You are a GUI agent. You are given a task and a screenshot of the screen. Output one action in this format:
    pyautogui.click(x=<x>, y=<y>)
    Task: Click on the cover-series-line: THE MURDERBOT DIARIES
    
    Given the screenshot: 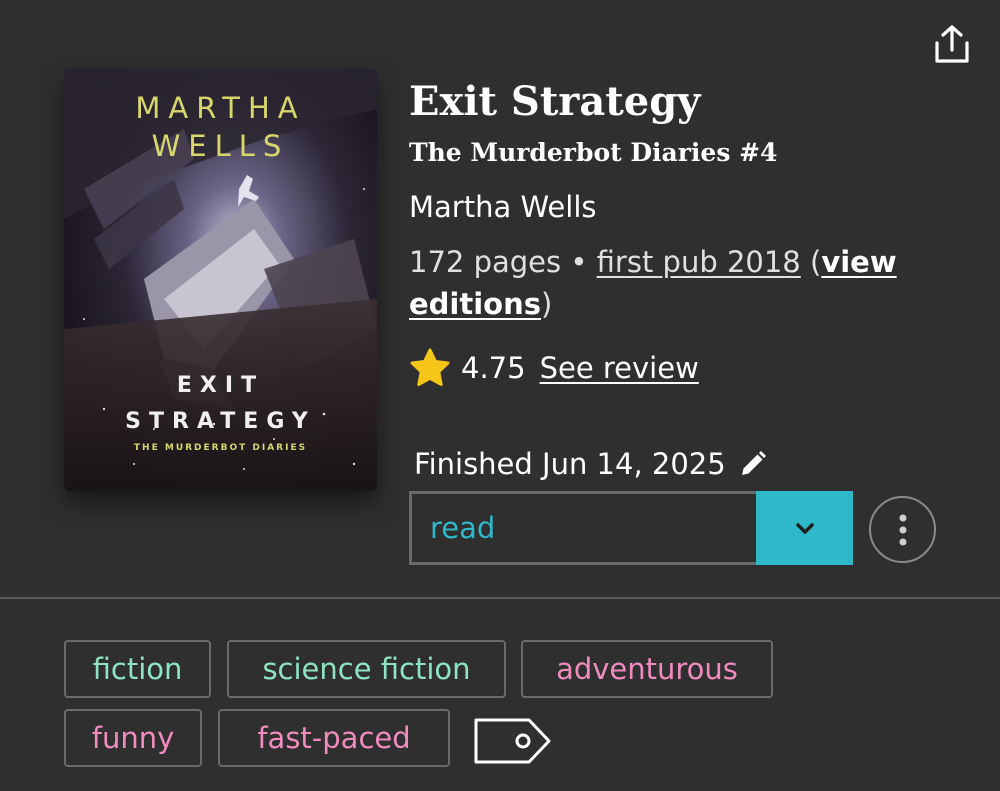 What is the action you would take?
    pyautogui.click(x=220, y=448)
    